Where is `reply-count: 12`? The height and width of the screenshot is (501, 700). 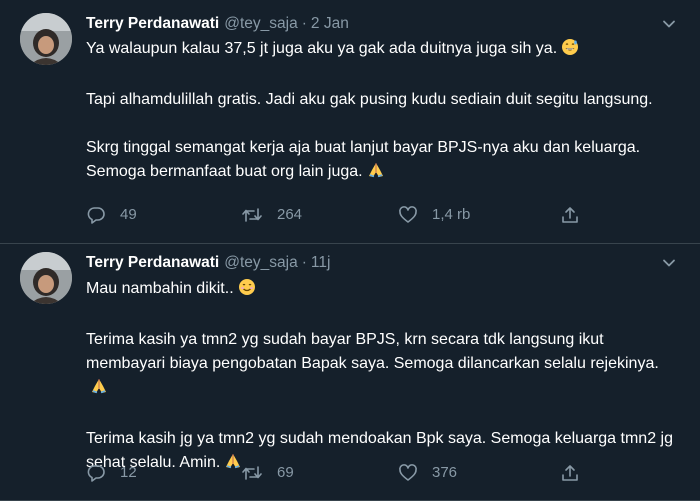 reply-count: 12 is located at coordinates (128, 472).